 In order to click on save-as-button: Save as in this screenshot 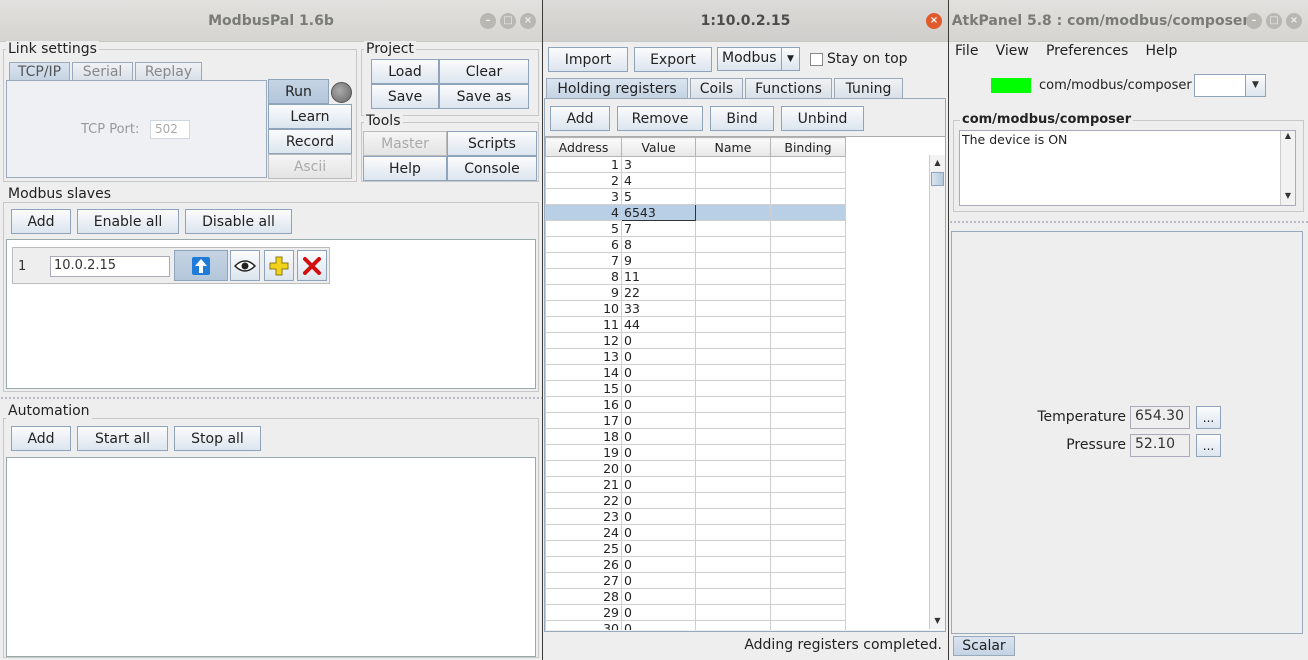, I will do `click(484, 96)`.